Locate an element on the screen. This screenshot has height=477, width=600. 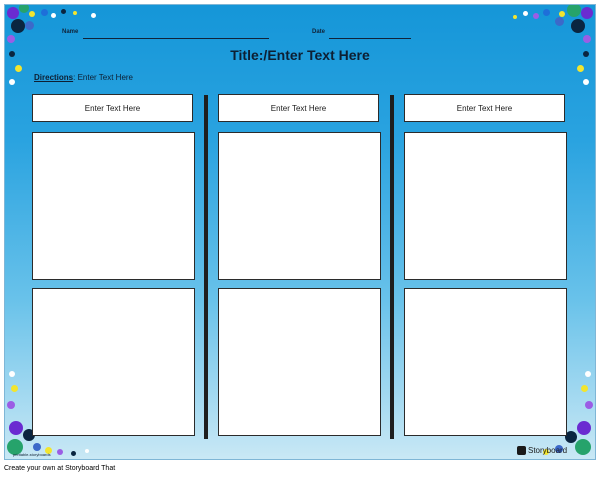
column-header-1: Enter Text Here is located at coordinates (112, 108).